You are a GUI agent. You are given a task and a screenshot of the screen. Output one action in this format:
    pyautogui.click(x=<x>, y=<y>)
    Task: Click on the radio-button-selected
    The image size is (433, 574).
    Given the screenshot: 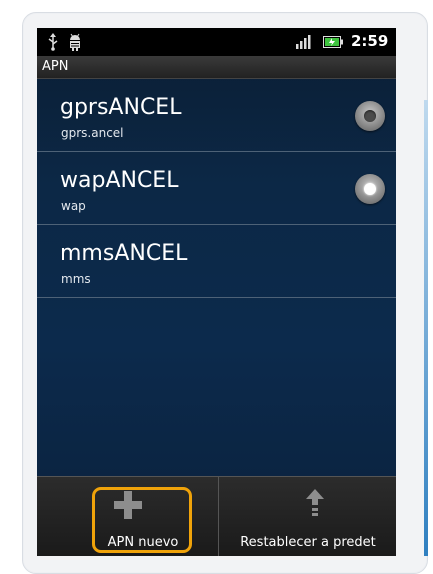 What is the action you would take?
    pyautogui.click(x=370, y=189)
    